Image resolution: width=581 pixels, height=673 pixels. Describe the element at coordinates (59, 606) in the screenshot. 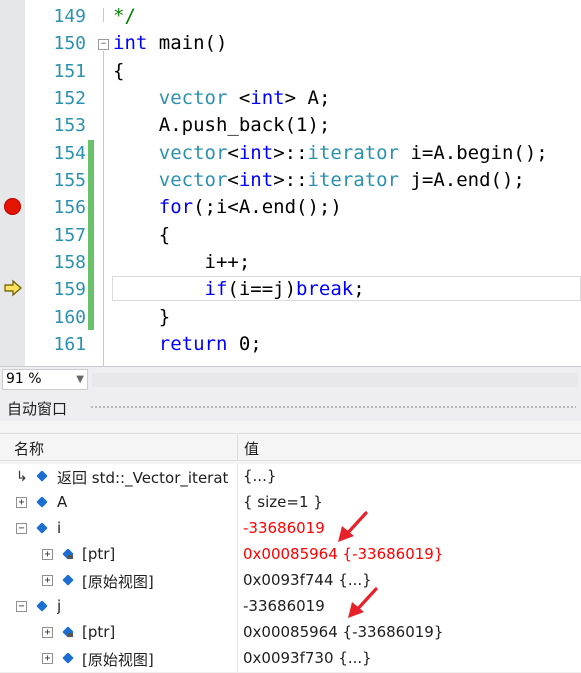

I see `variable-name: j` at that location.